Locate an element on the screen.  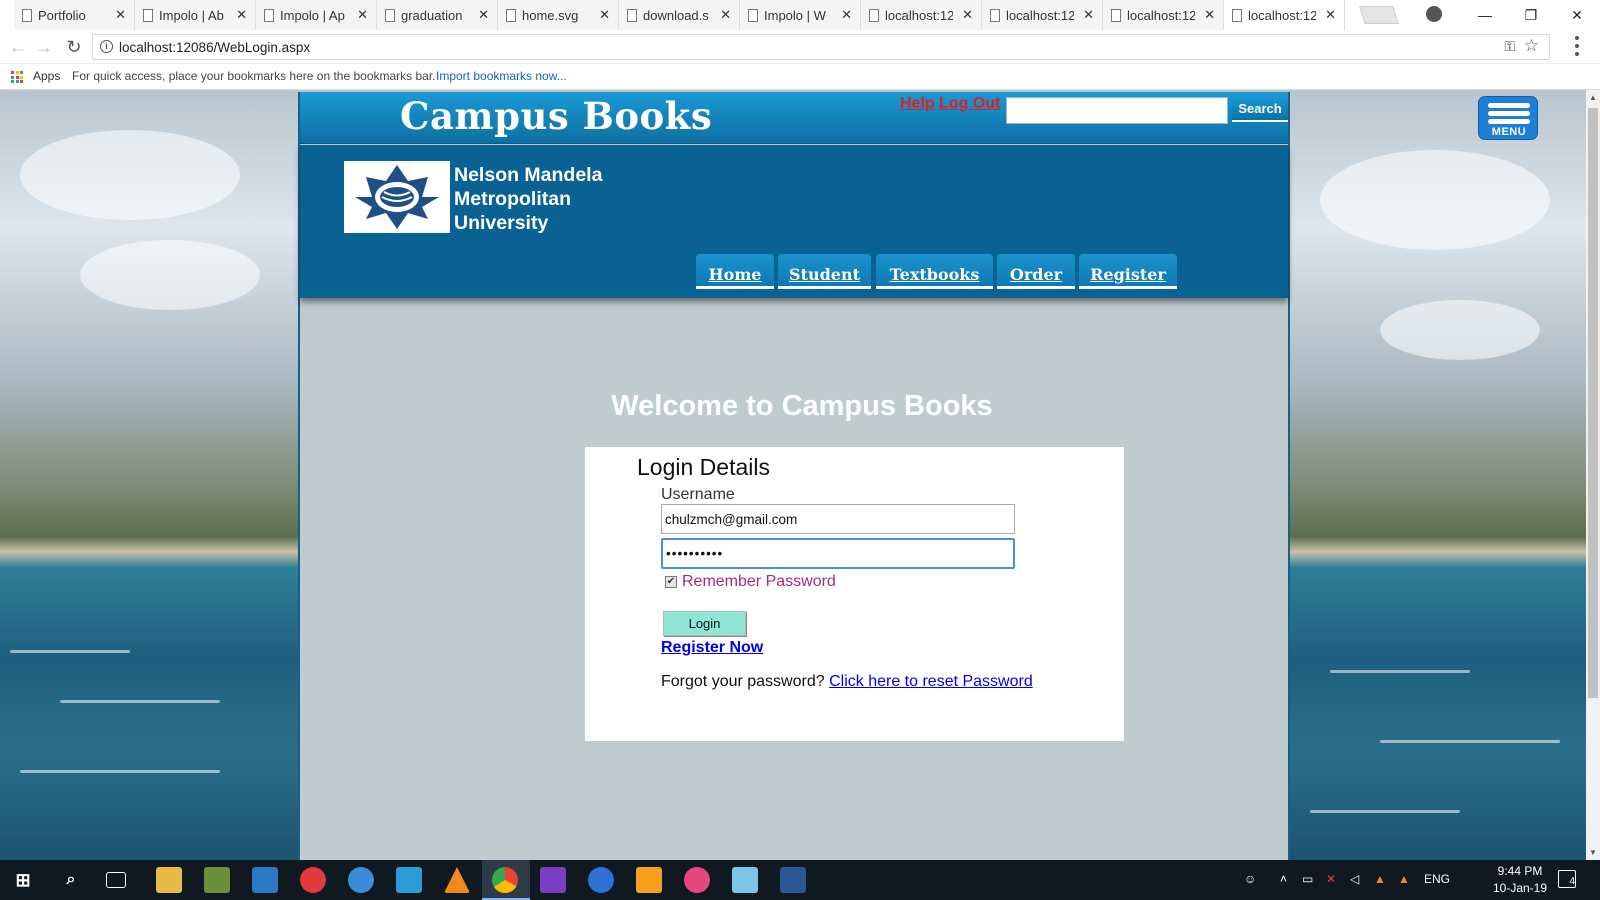
forward-arrow-icon: → is located at coordinates (44, 47).